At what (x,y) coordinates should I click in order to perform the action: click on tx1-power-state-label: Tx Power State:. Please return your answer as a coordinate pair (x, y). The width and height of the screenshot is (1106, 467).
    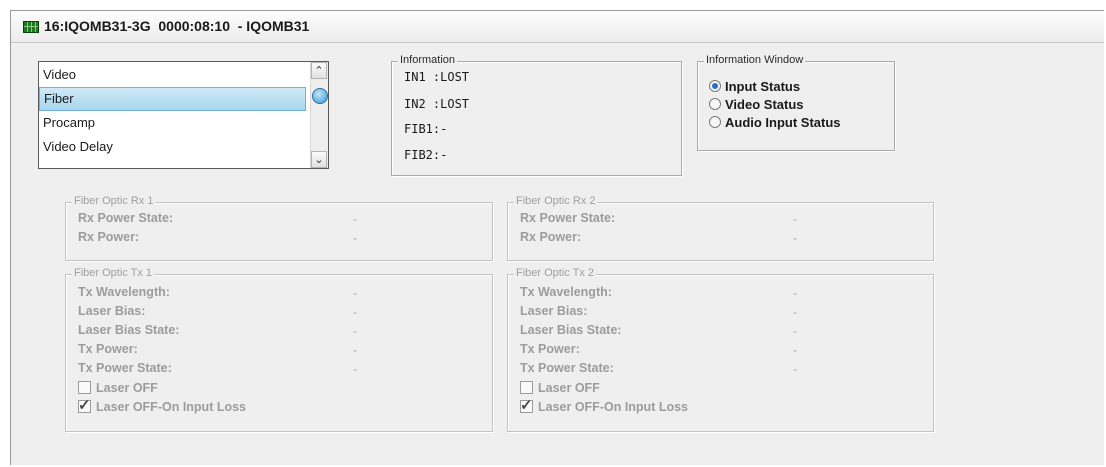
    Looking at the image, I should click on (125, 368).